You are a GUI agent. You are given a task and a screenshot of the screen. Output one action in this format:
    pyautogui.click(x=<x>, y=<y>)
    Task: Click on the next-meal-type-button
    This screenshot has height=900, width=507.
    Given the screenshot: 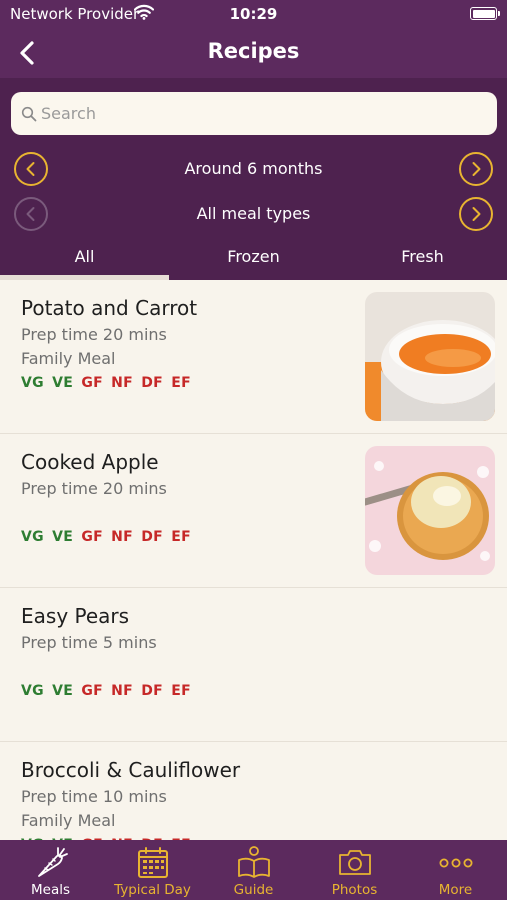 What is the action you would take?
    pyautogui.click(x=476, y=214)
    